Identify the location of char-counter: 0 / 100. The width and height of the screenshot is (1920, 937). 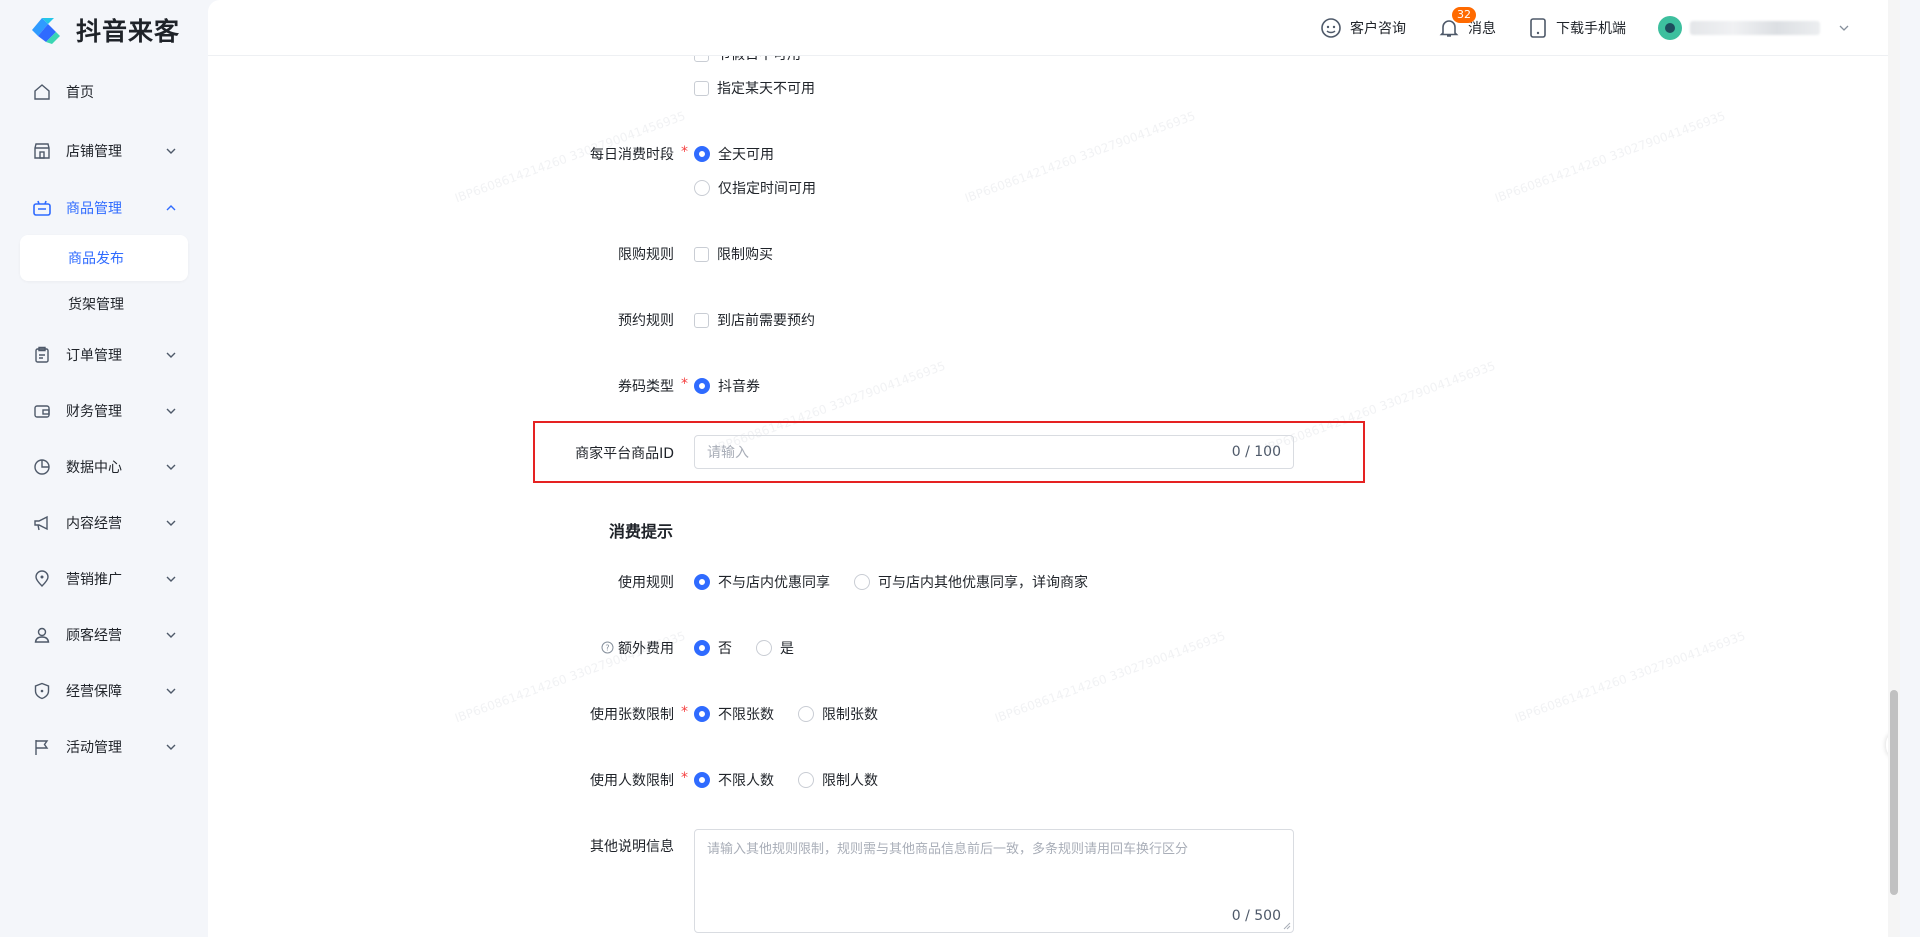
(1256, 452).